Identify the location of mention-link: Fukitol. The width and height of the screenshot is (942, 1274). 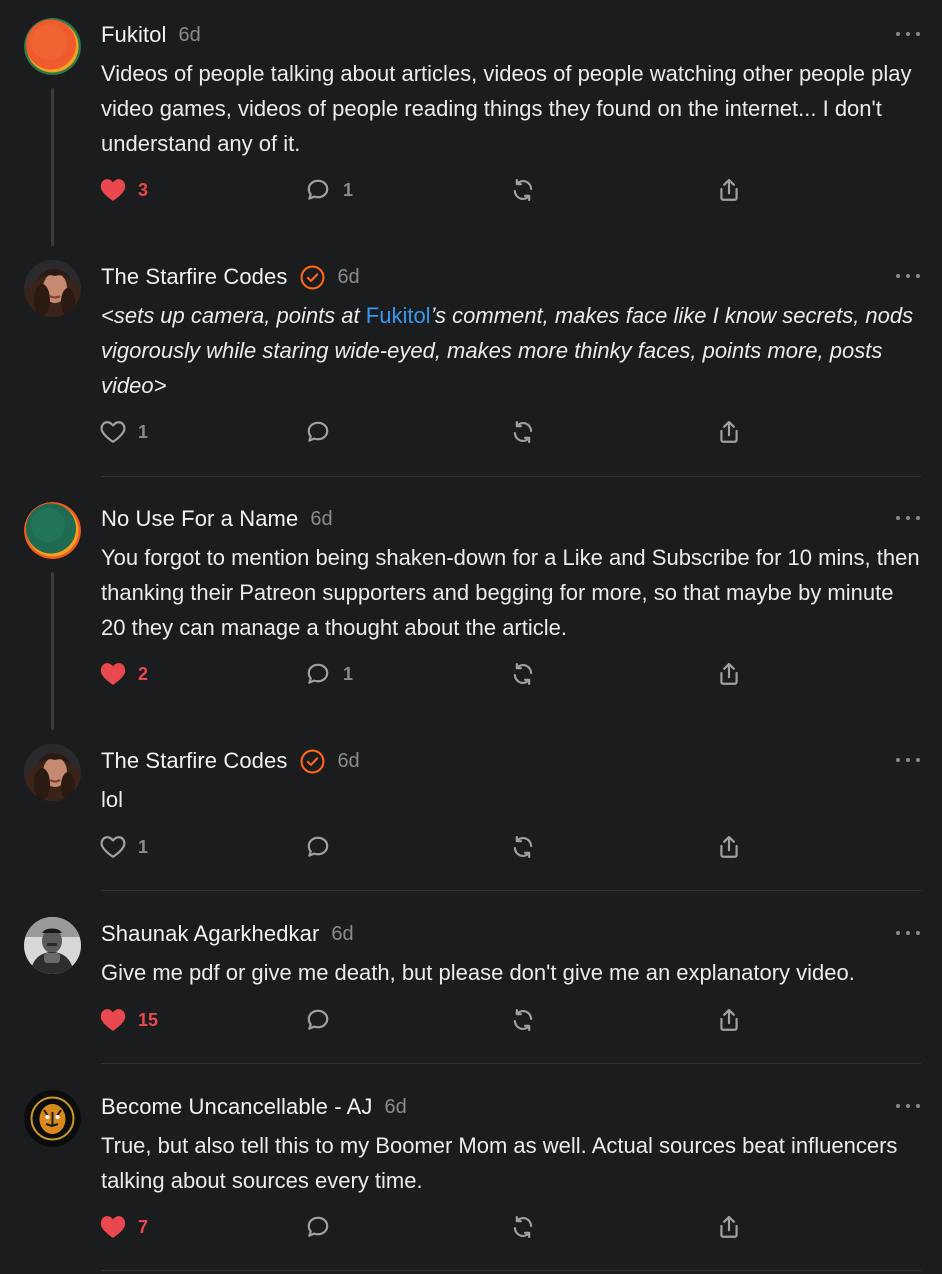
(398, 315).